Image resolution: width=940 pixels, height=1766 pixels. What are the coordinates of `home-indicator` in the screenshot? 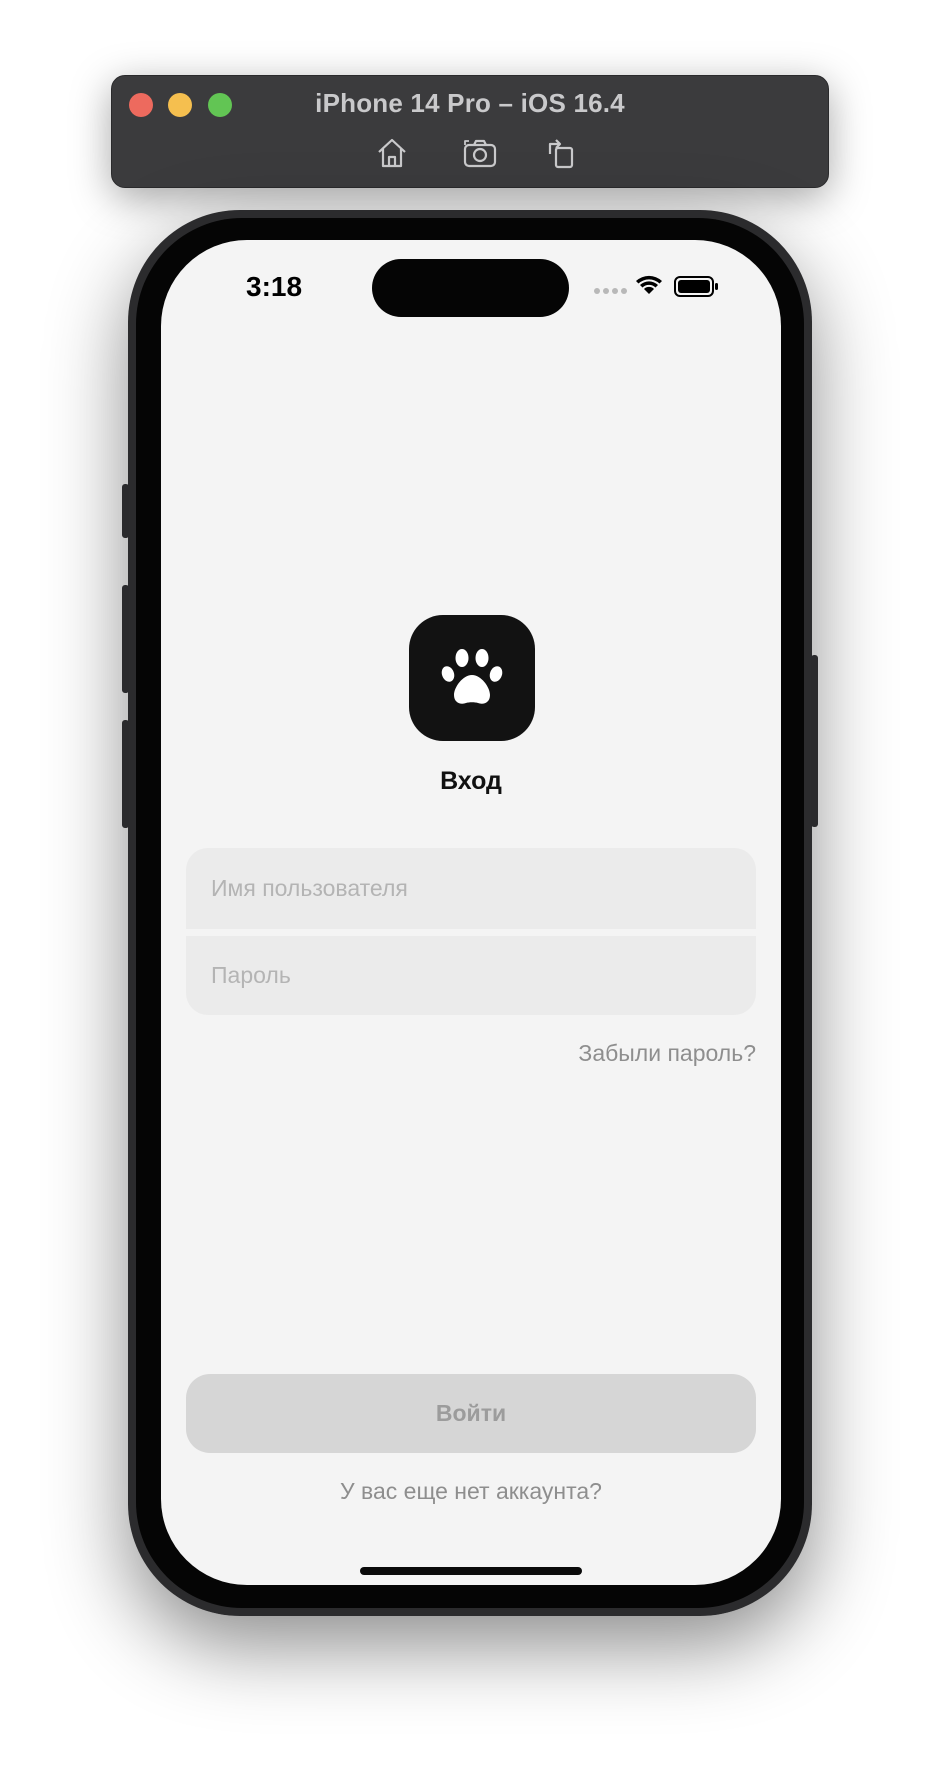 It's located at (471, 1571).